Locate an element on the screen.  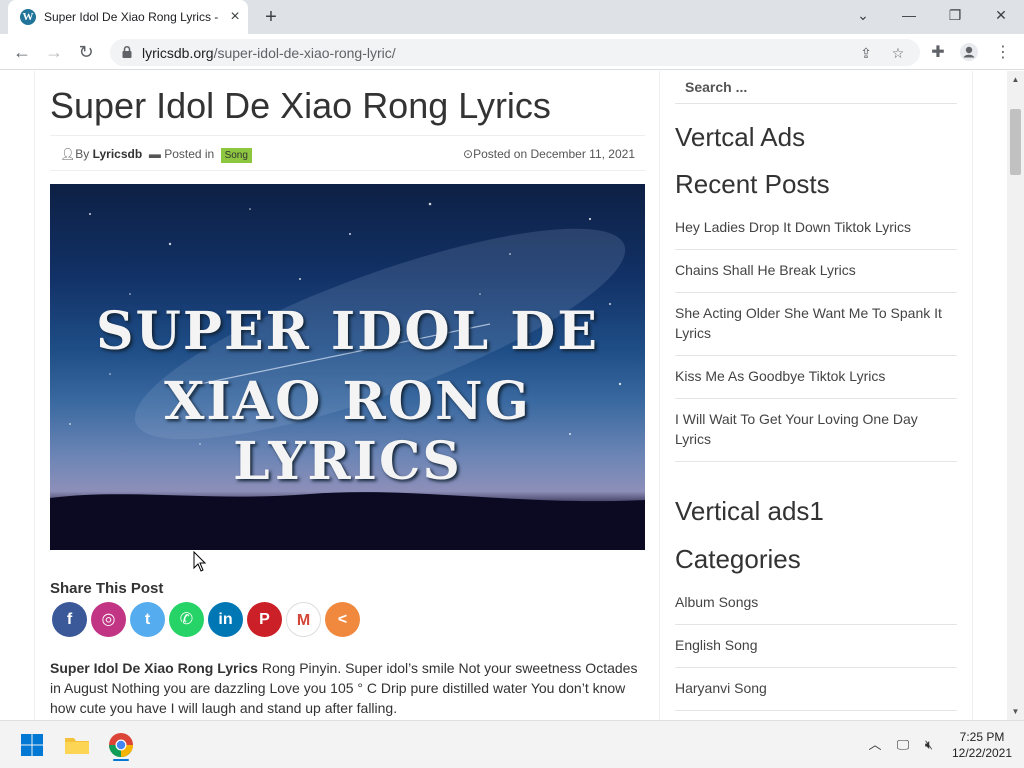
recent-post-link: Kiss Me As Goodbye Tiktok Lyrics is located at coordinates (816, 377).